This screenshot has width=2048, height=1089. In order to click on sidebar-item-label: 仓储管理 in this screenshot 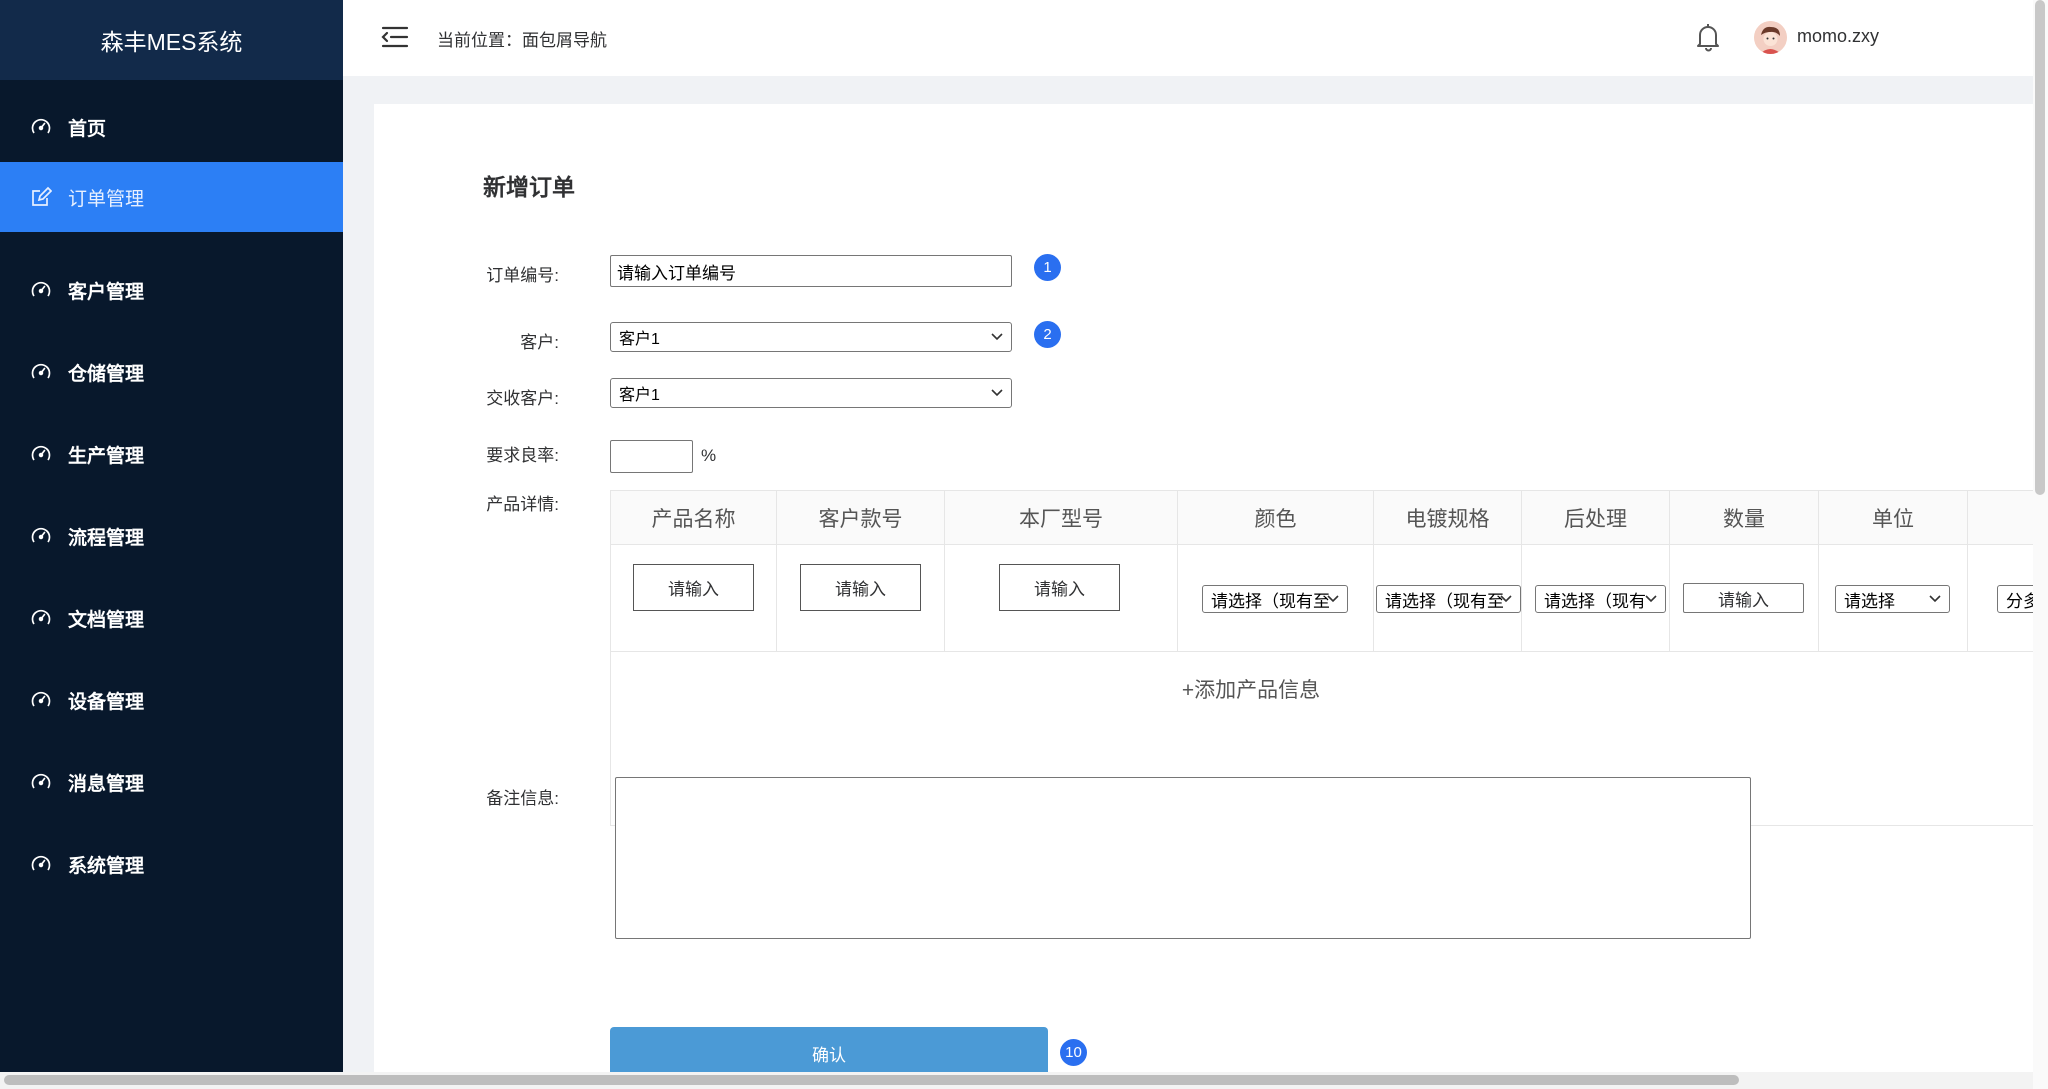, I will do `click(106, 374)`.